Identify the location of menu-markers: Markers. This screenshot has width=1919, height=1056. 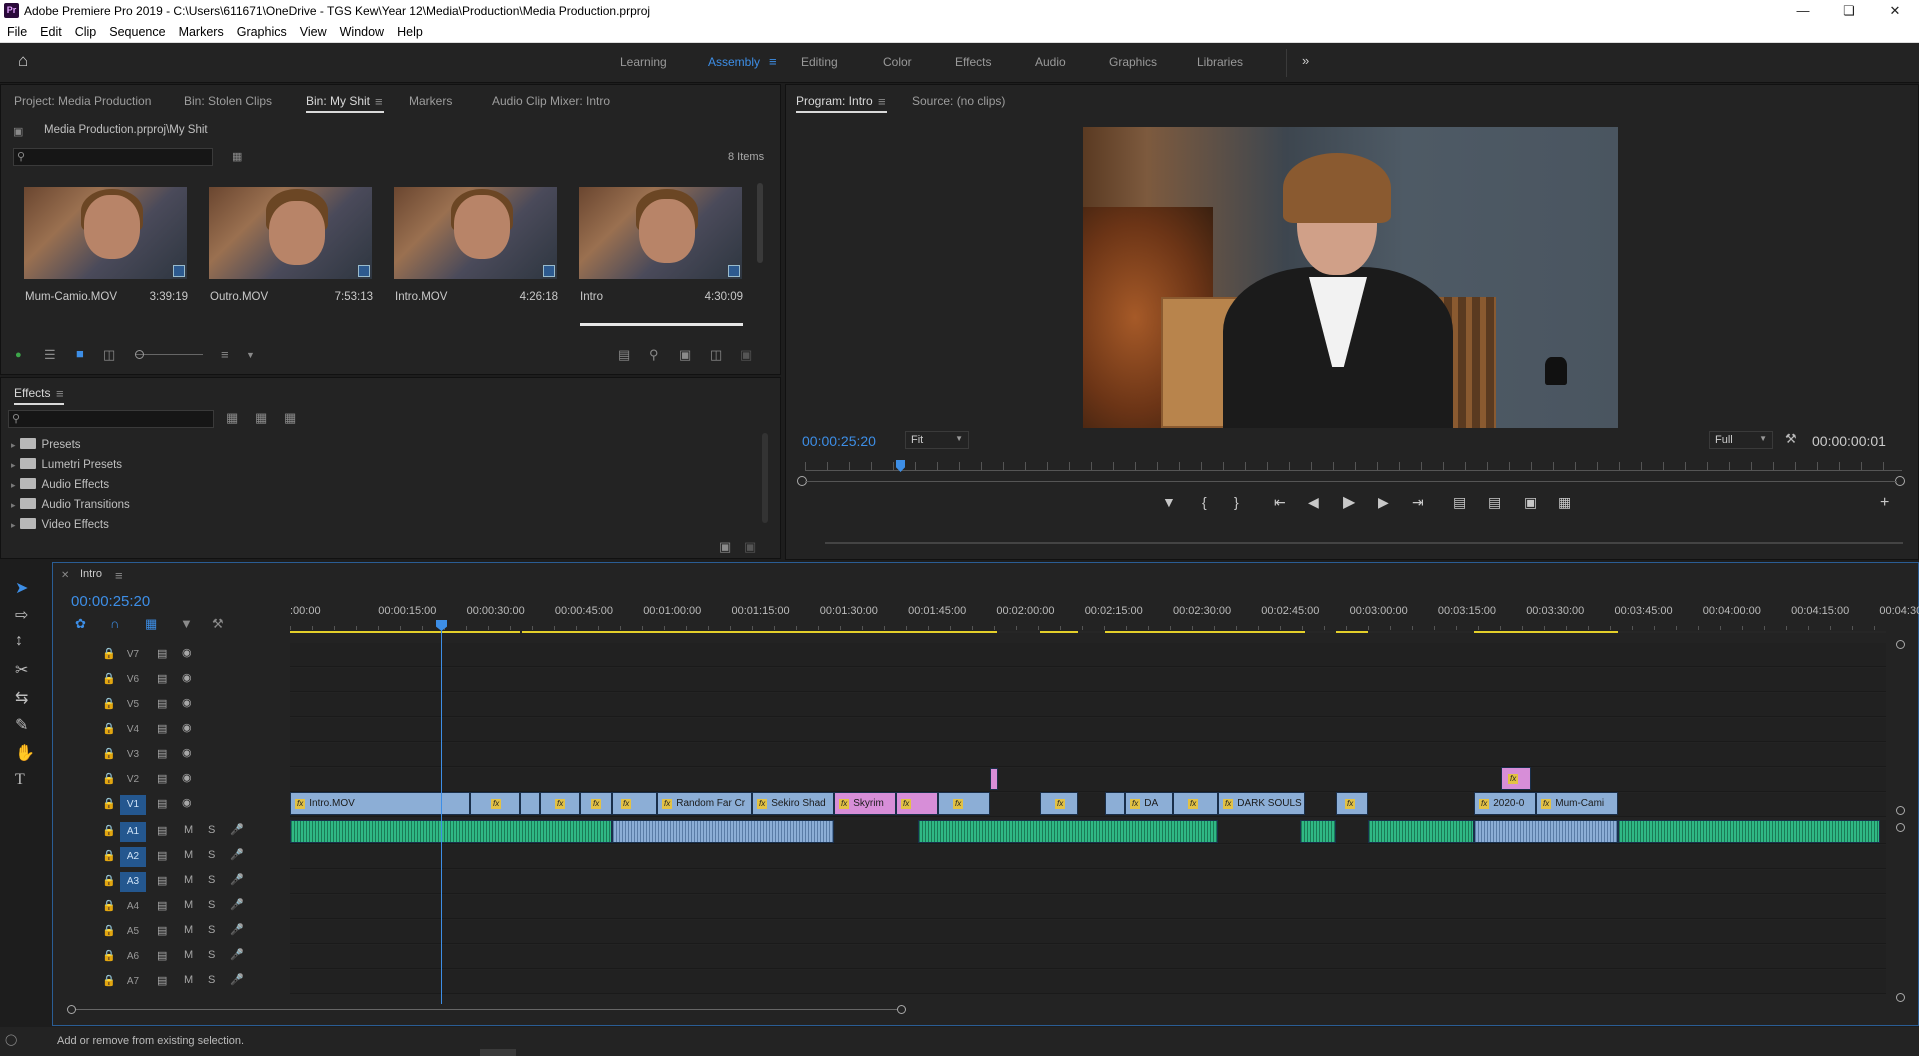
(201, 30).